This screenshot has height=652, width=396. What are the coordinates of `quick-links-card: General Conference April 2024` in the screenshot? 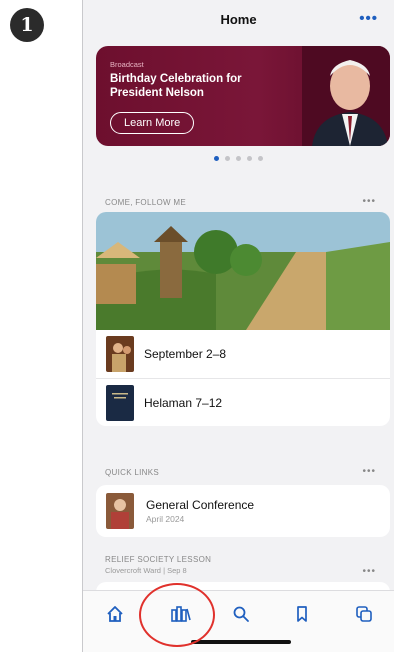 It's located at (243, 511).